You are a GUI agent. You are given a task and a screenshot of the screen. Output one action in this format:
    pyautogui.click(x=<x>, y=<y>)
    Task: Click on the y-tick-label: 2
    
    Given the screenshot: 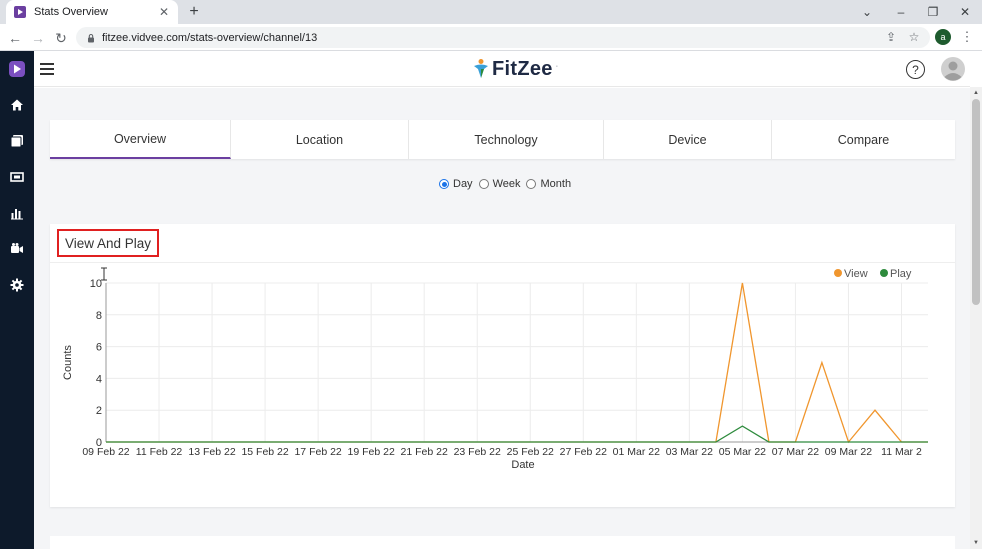 What is the action you would take?
    pyautogui.click(x=99, y=411)
    